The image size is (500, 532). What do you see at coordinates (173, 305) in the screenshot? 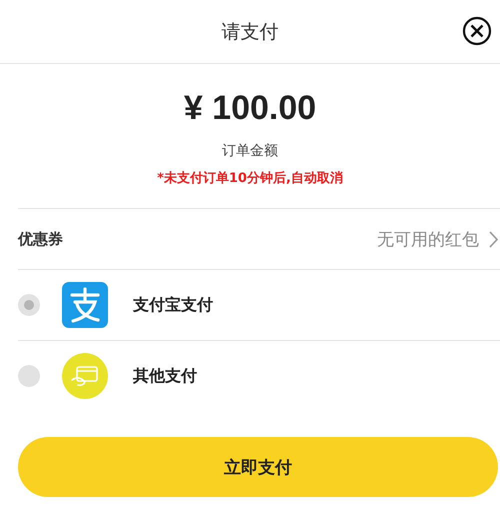
I see `payment-method-label: 支付宝支付` at bounding box center [173, 305].